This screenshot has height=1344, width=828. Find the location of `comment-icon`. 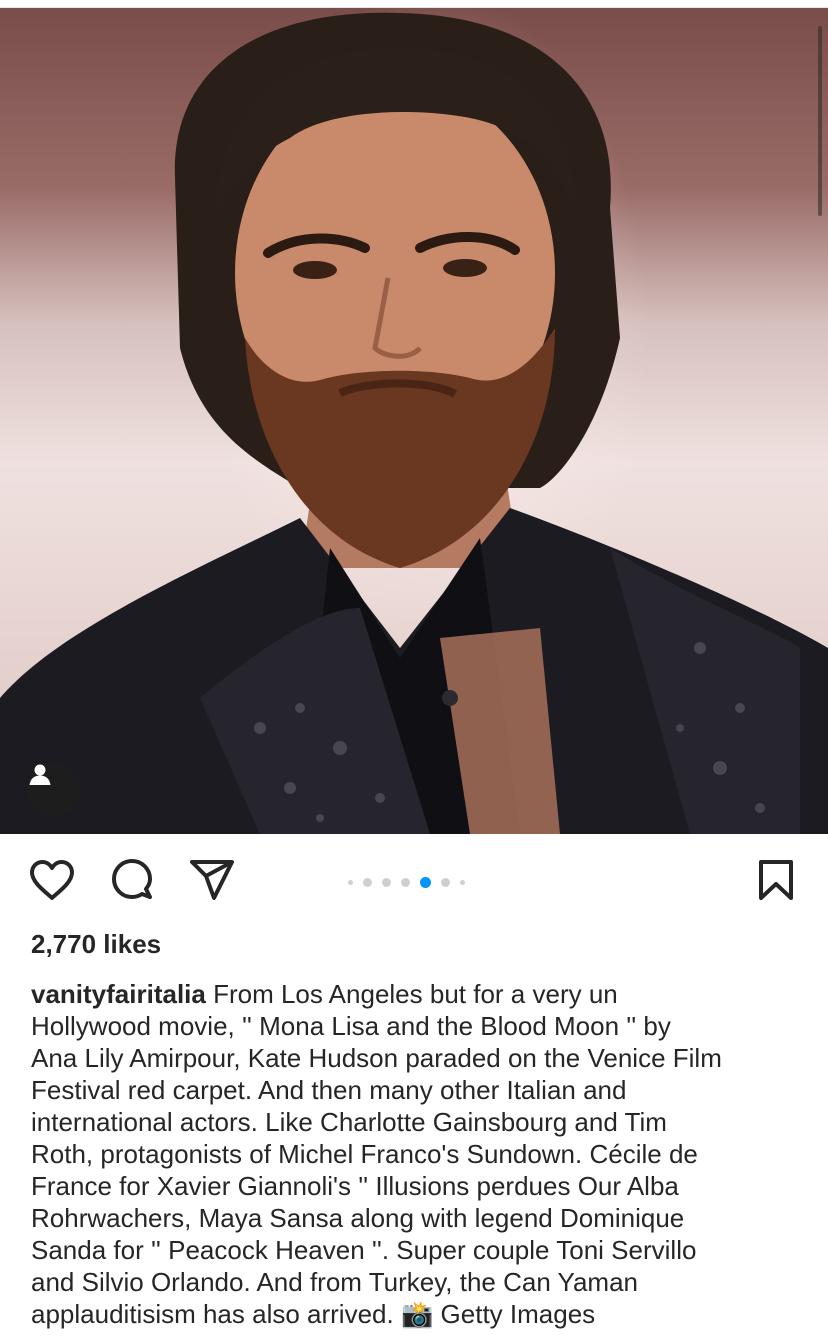

comment-icon is located at coordinates (132, 882).